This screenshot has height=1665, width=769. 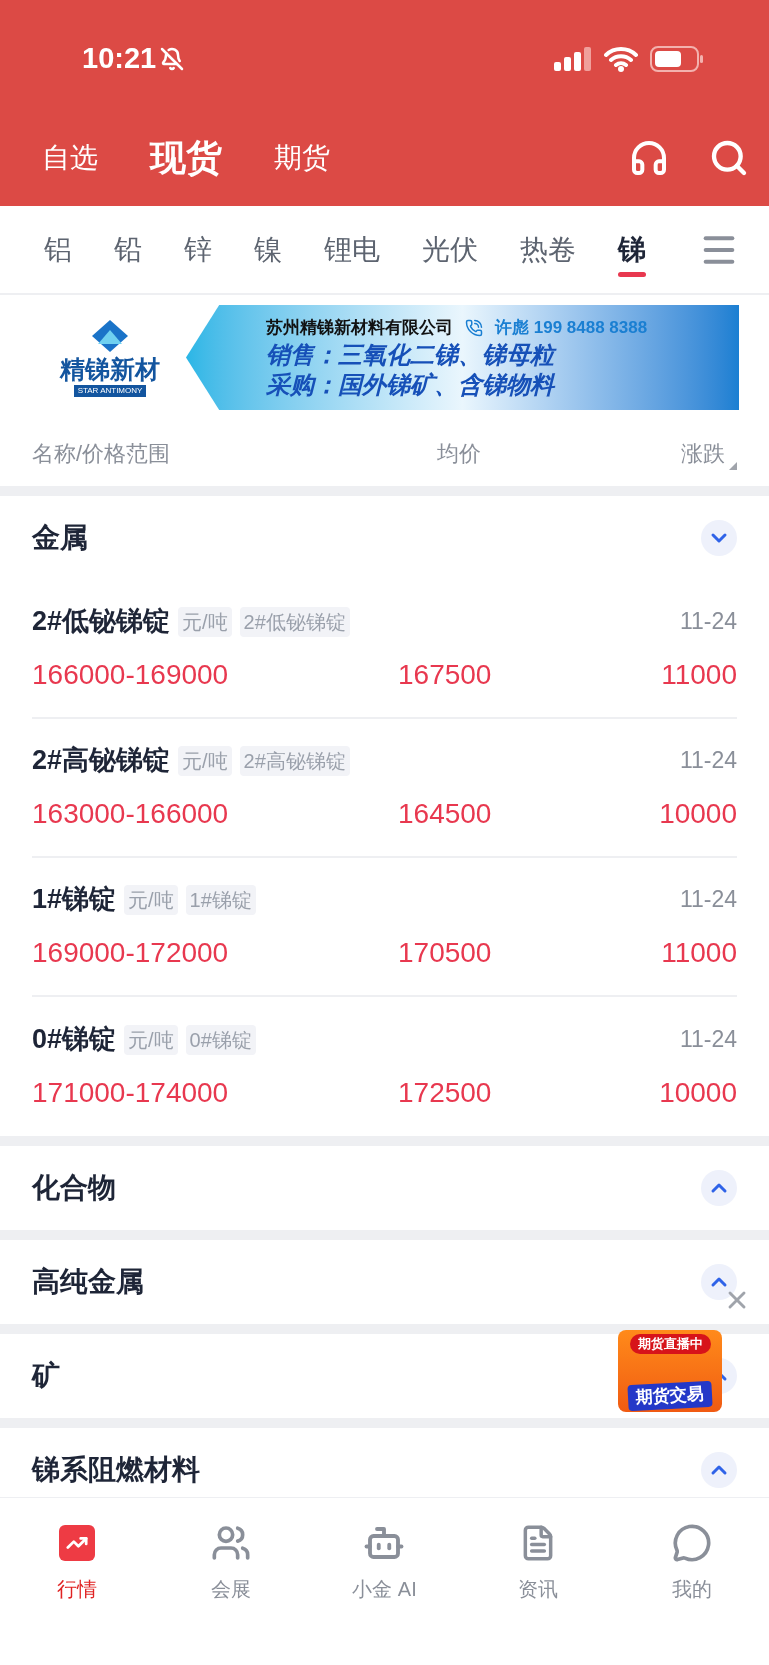 What do you see at coordinates (670, 1395) in the screenshot?
I see `ad-ribbon: 期货交易` at bounding box center [670, 1395].